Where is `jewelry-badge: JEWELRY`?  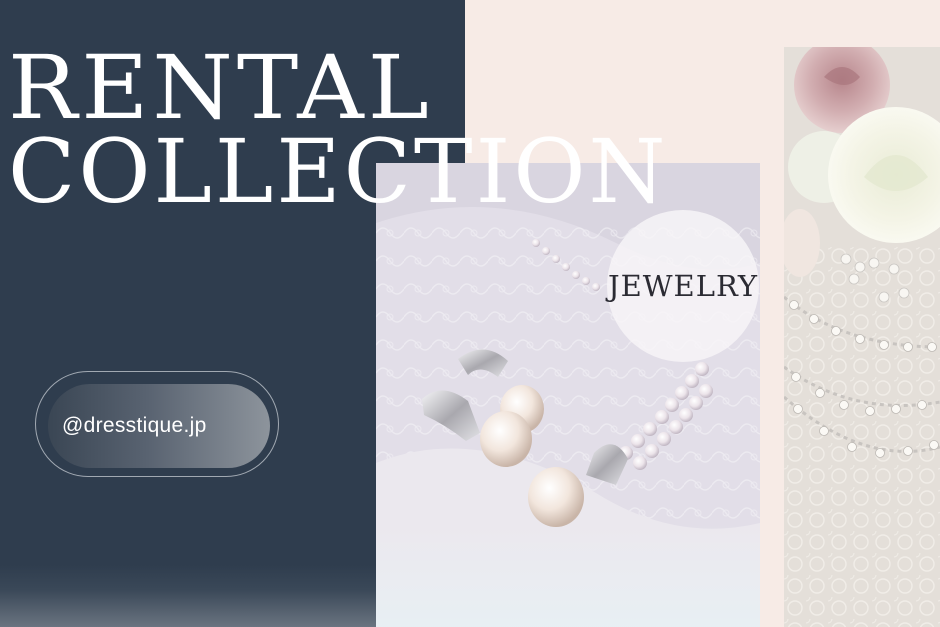
jewelry-badge: JEWELRY is located at coordinates (683, 286).